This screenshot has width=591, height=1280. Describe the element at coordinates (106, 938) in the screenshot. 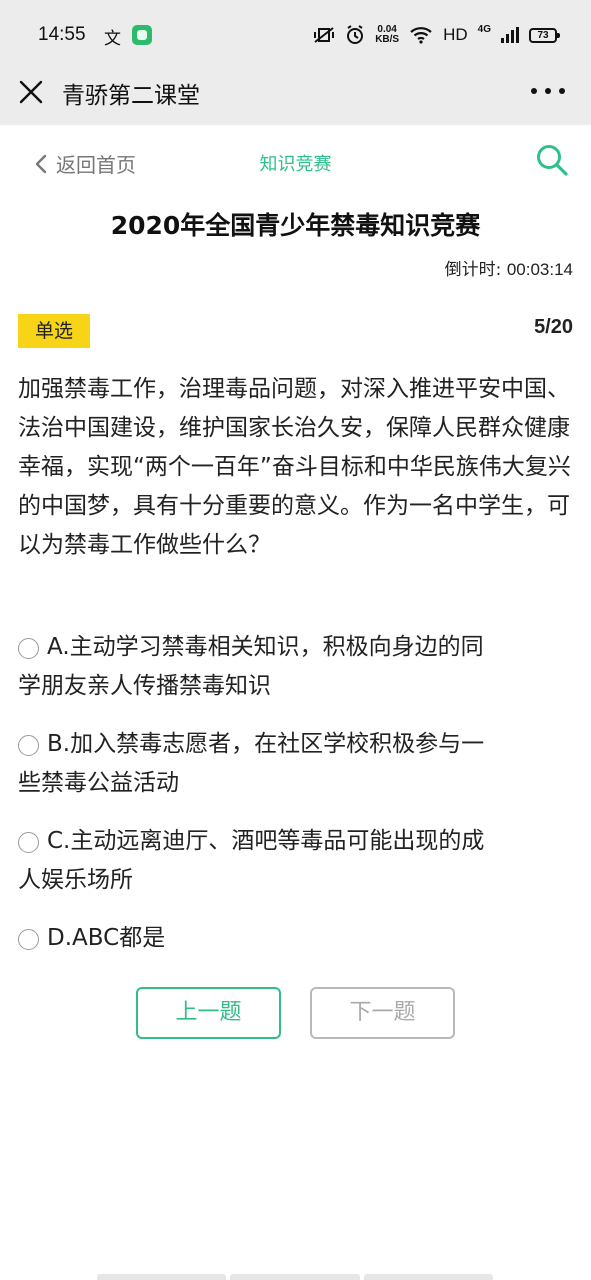

I see `option-d-line1: D.ABC都是` at that location.